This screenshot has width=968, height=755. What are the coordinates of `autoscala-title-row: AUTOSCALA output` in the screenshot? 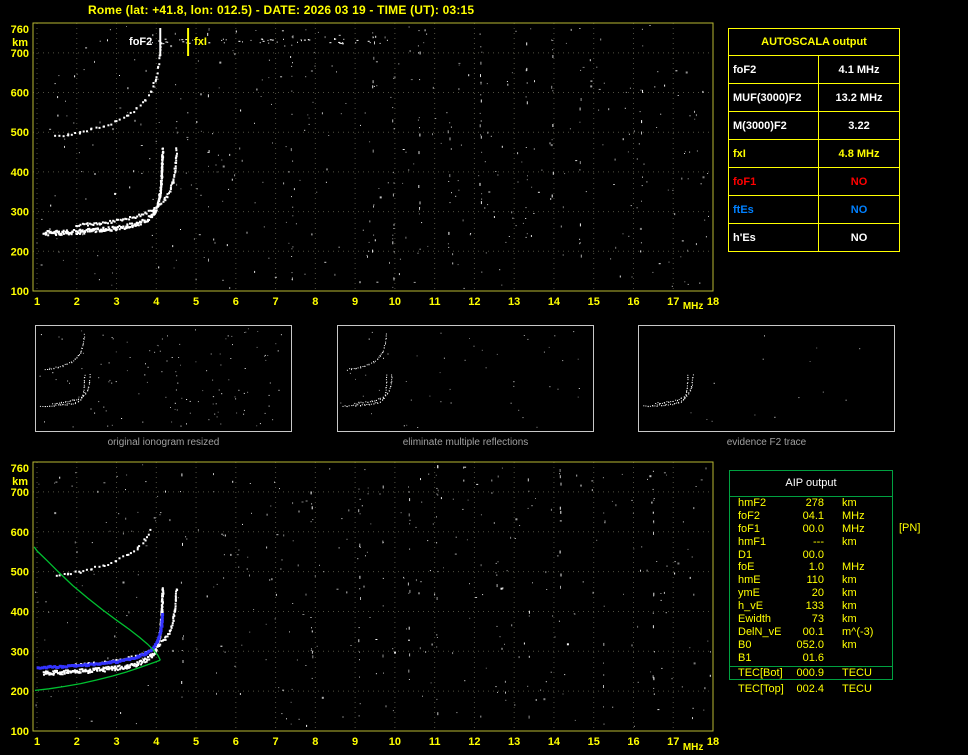 It's located at (814, 42).